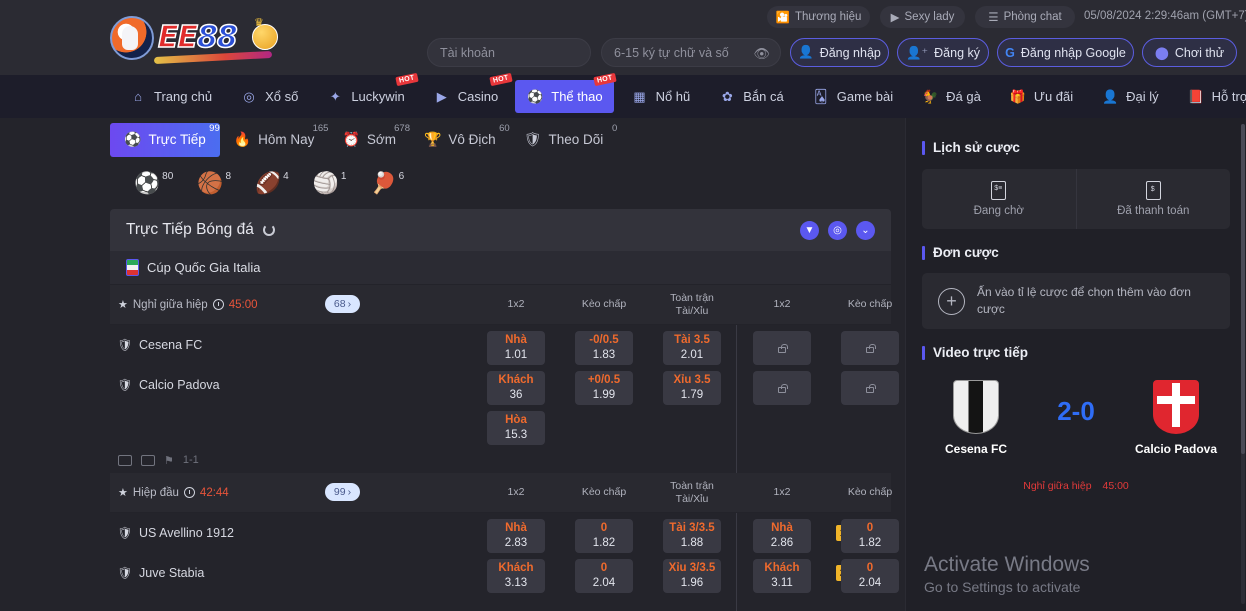 The image size is (1246, 611). Describe the element at coordinates (951, 301) in the screenshot. I see `plus-icon: +` at that location.